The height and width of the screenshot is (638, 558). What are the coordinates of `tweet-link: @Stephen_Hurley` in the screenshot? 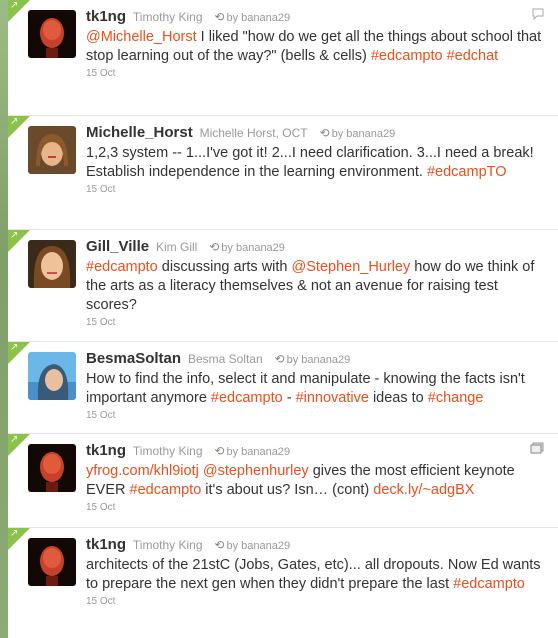 It's located at (351, 267).